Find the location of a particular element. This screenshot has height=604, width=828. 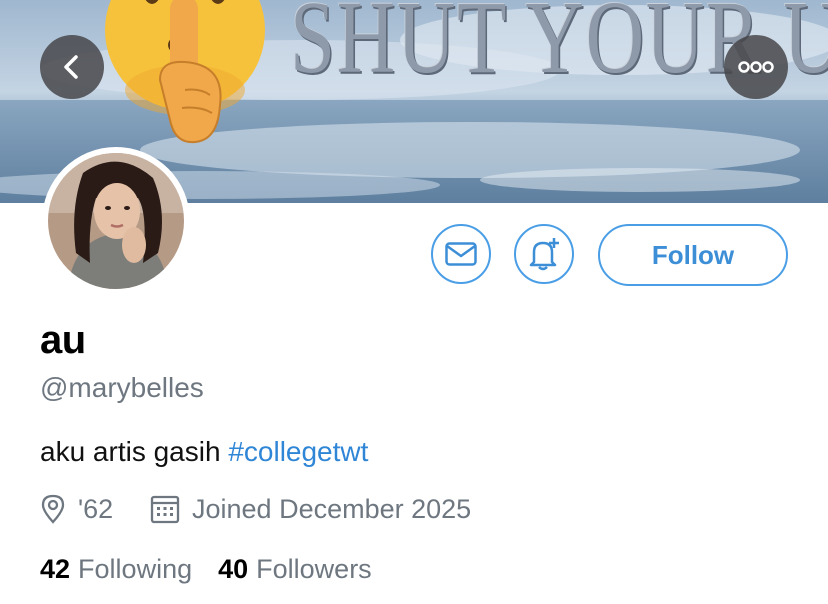

avatar-photo is located at coordinates (116, 221).